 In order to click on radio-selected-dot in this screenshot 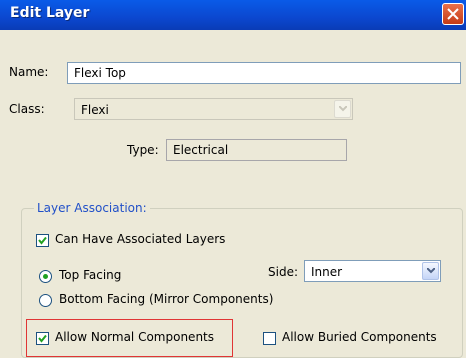, I will do `click(45, 276)`.